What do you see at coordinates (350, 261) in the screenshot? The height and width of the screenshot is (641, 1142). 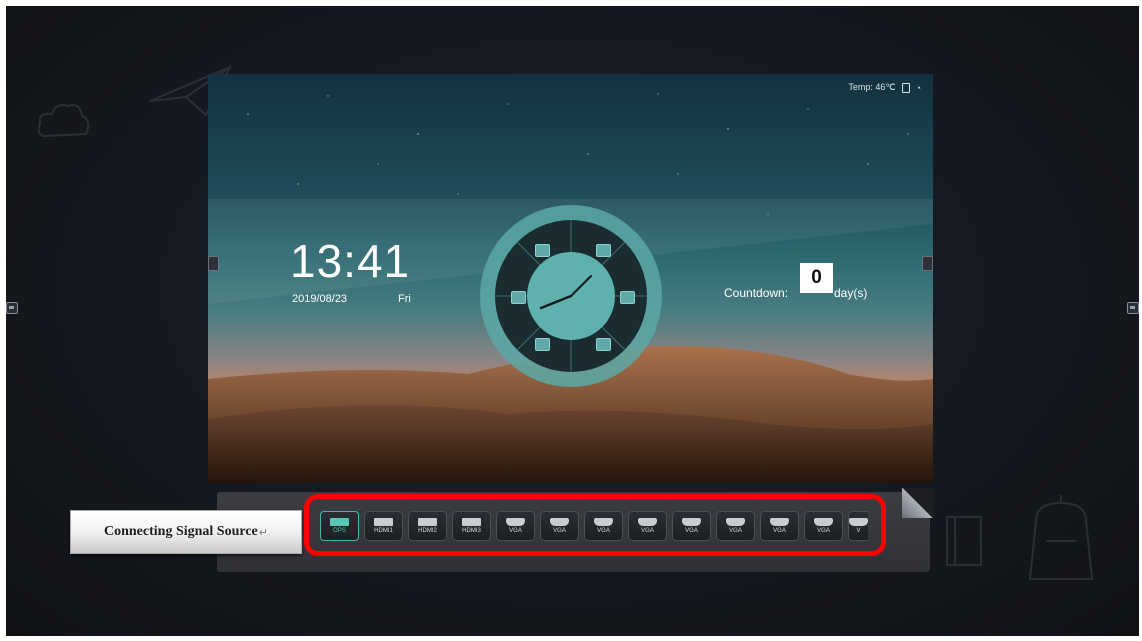 I see `clock-time: 13:41` at bounding box center [350, 261].